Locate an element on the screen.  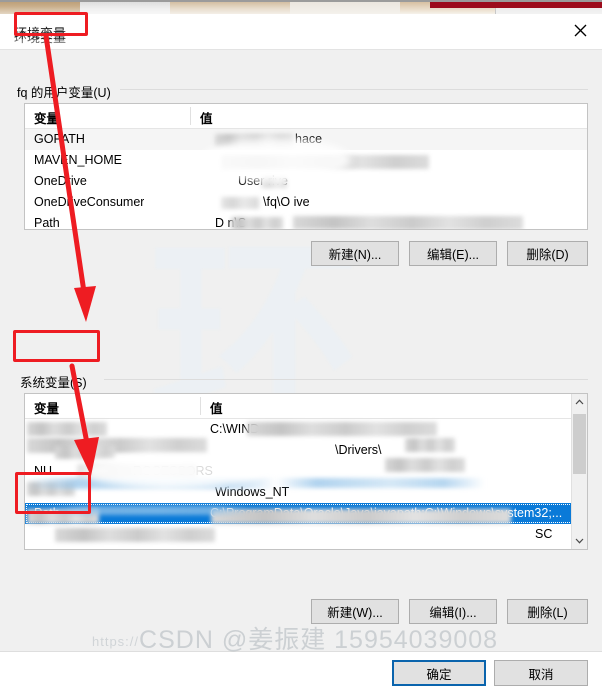
table-row: OneDriveConsumer \fq\O ive is located at coordinates (306, 202).